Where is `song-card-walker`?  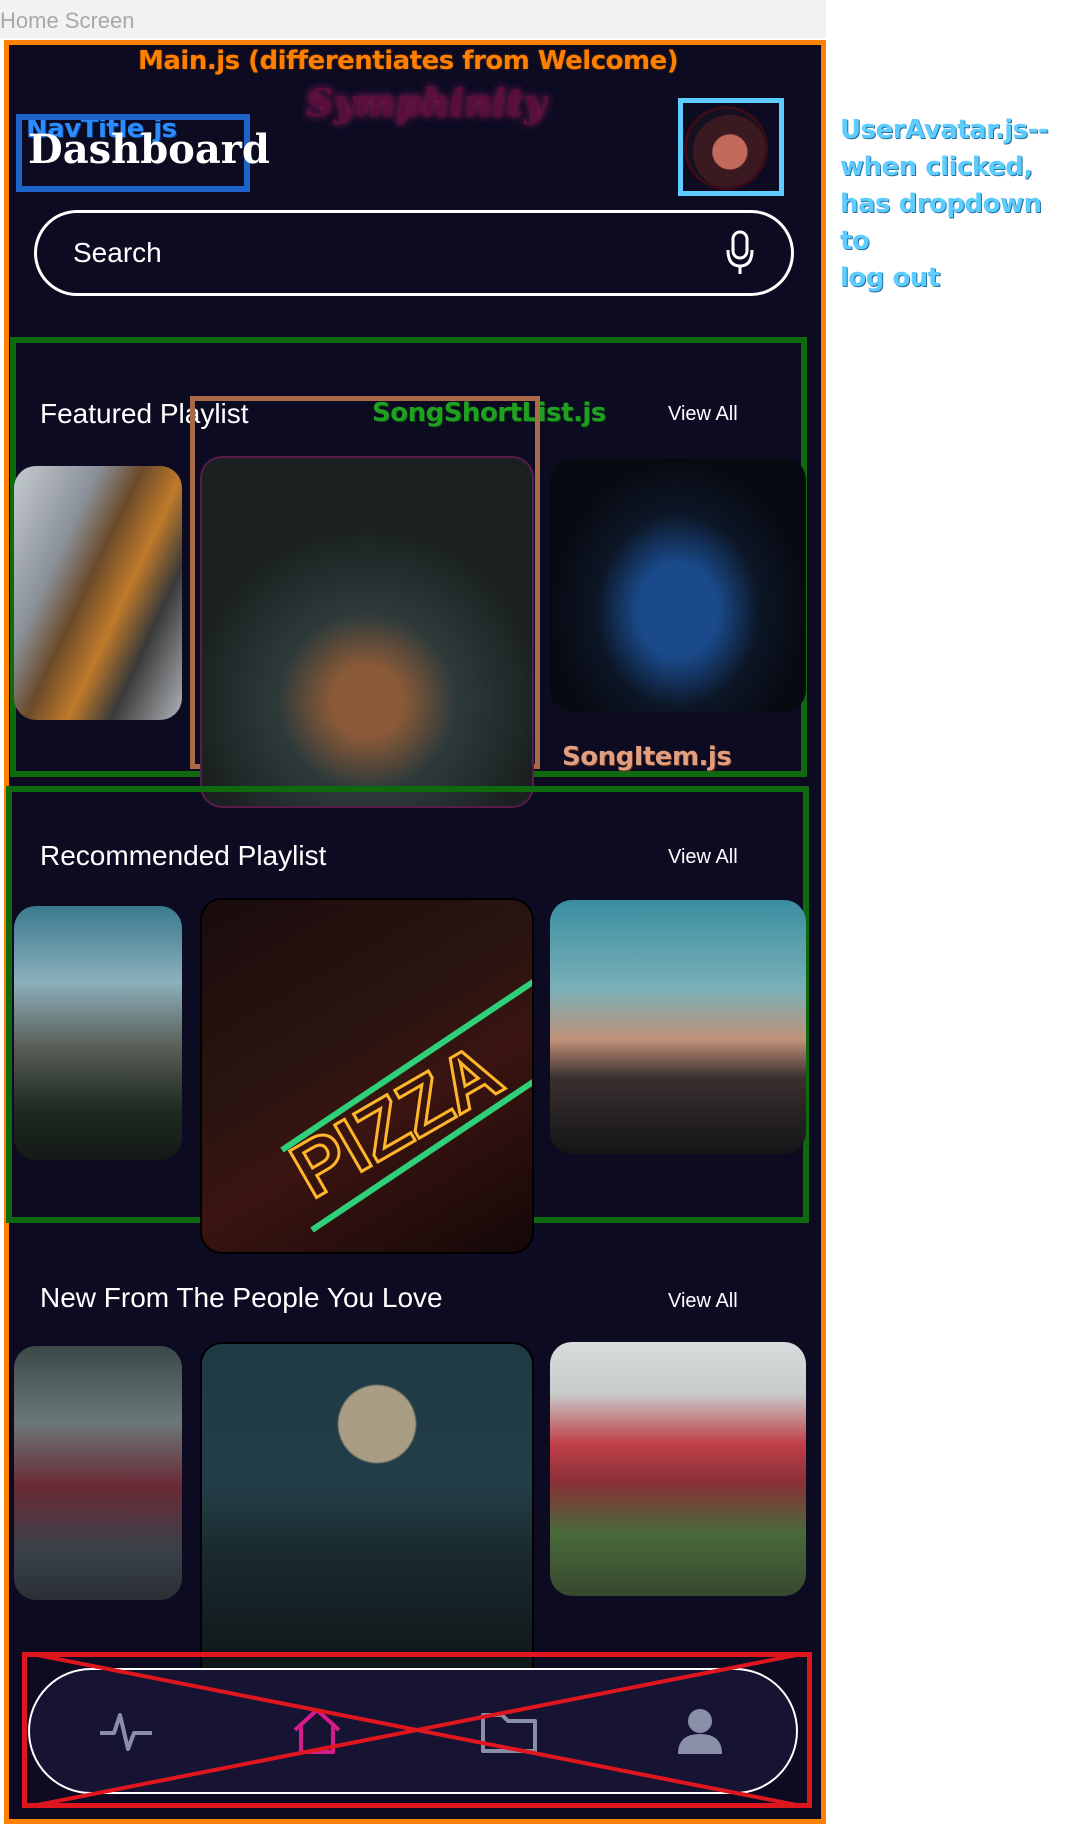 song-card-walker is located at coordinates (98, 1473).